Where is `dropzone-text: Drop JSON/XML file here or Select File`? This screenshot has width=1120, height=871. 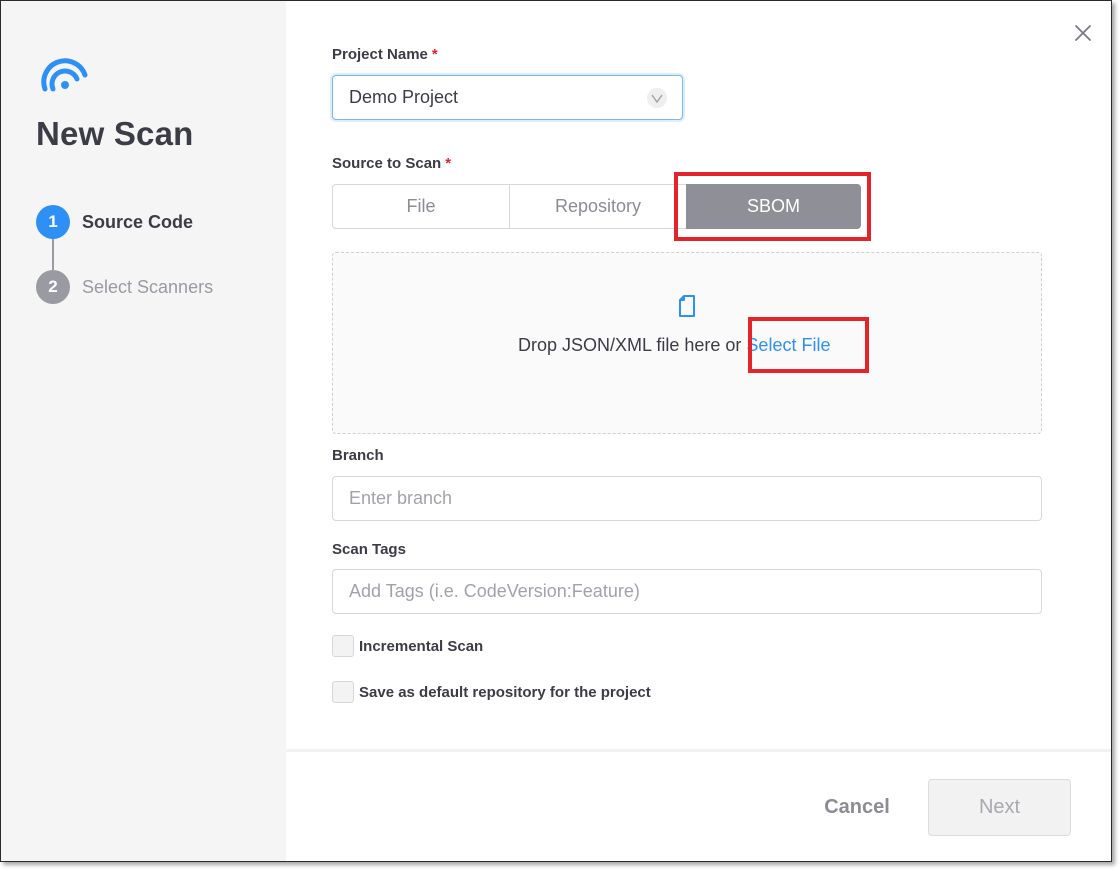 dropzone-text: Drop JSON/XML file here or Select File is located at coordinates (674, 345).